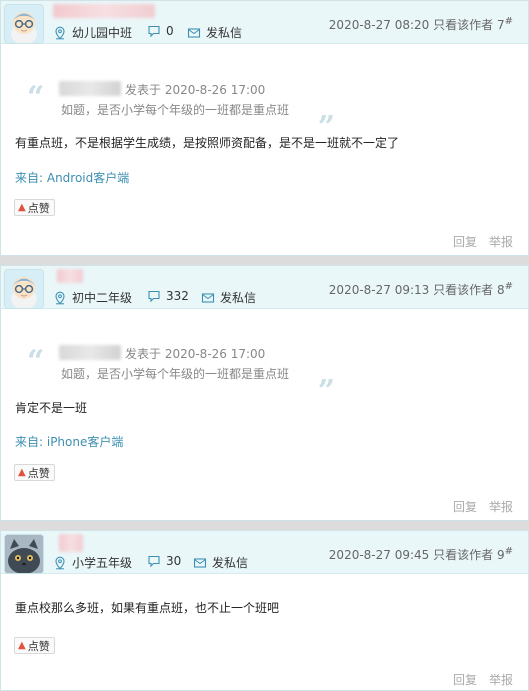 The image size is (529, 691). I want to click on user-badge: 初中二年级, so click(92, 297).